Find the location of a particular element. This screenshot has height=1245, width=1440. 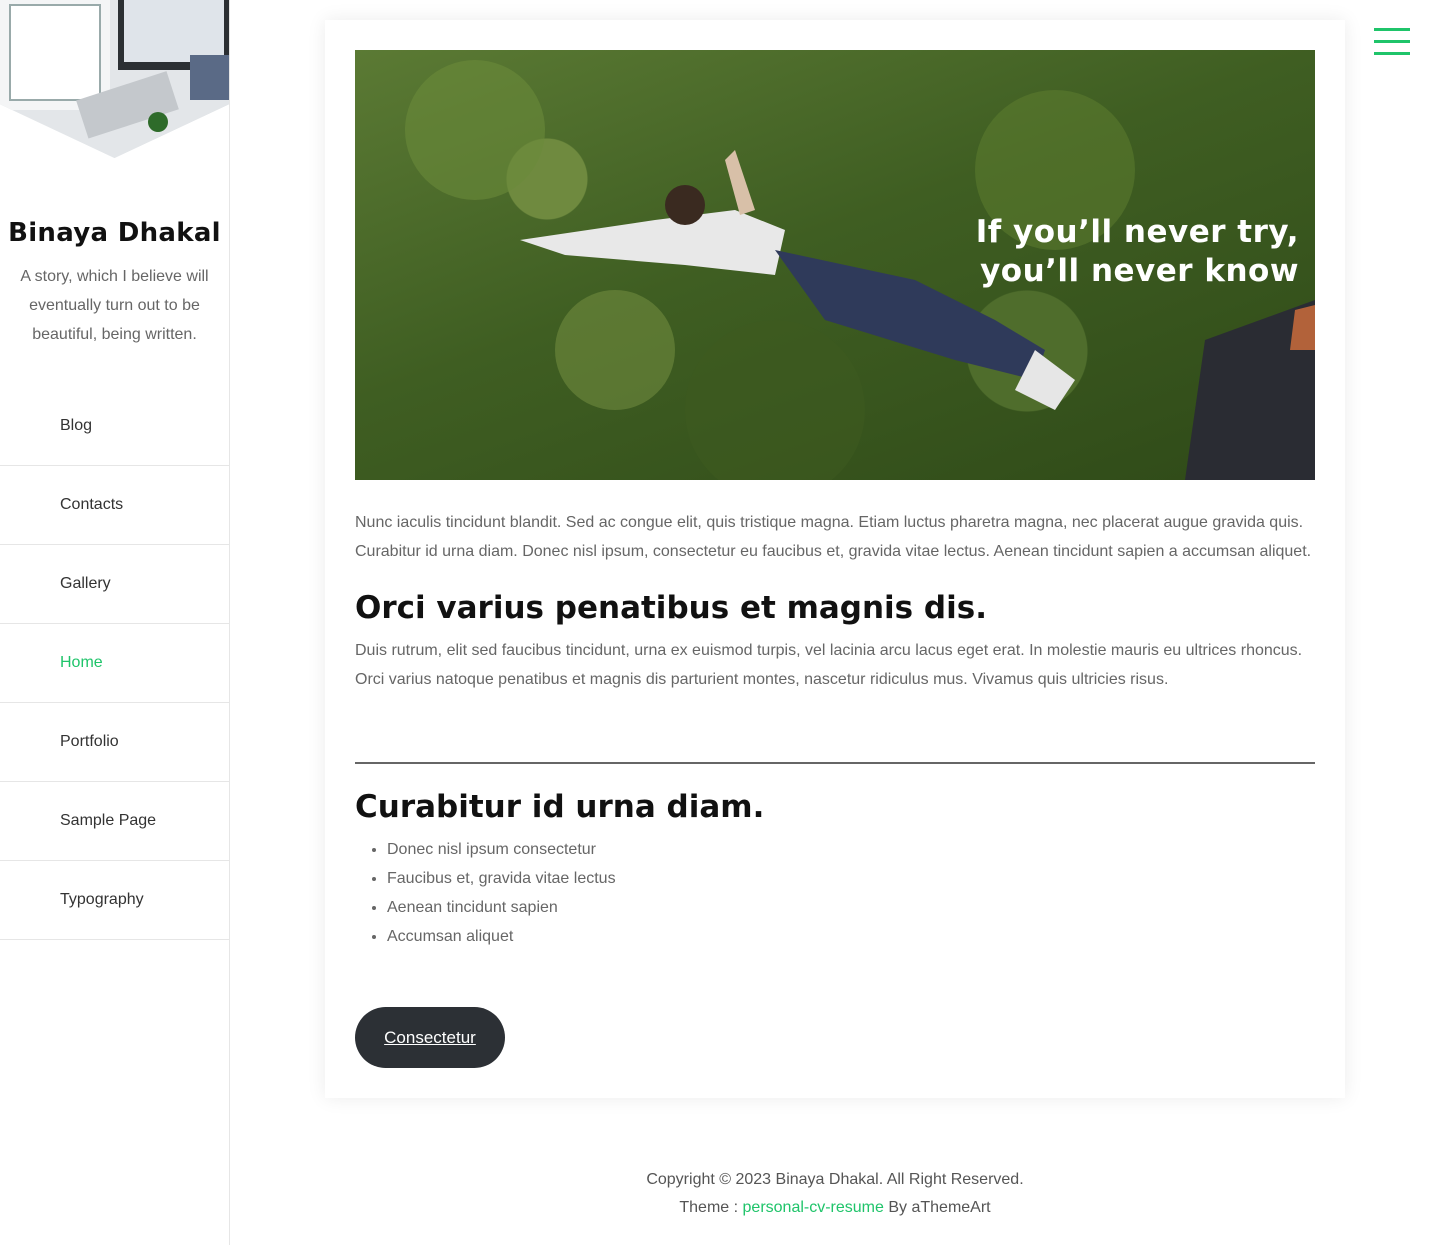

sidebar-item-gallery: Gallery is located at coordinates (114, 584).